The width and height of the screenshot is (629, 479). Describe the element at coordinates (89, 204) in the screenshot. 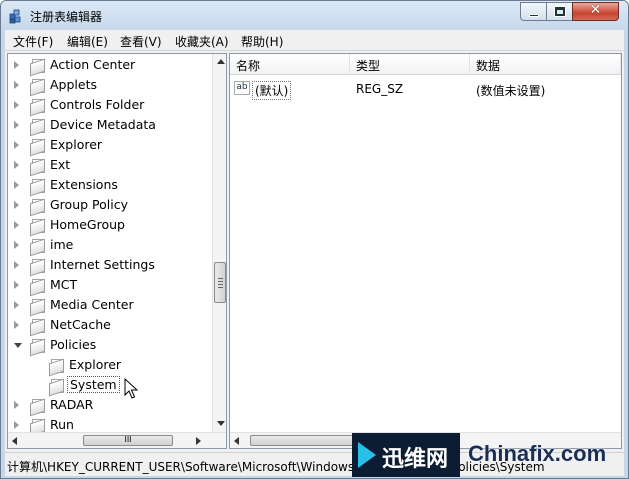

I see `tree-item-label: Group Policy` at that location.